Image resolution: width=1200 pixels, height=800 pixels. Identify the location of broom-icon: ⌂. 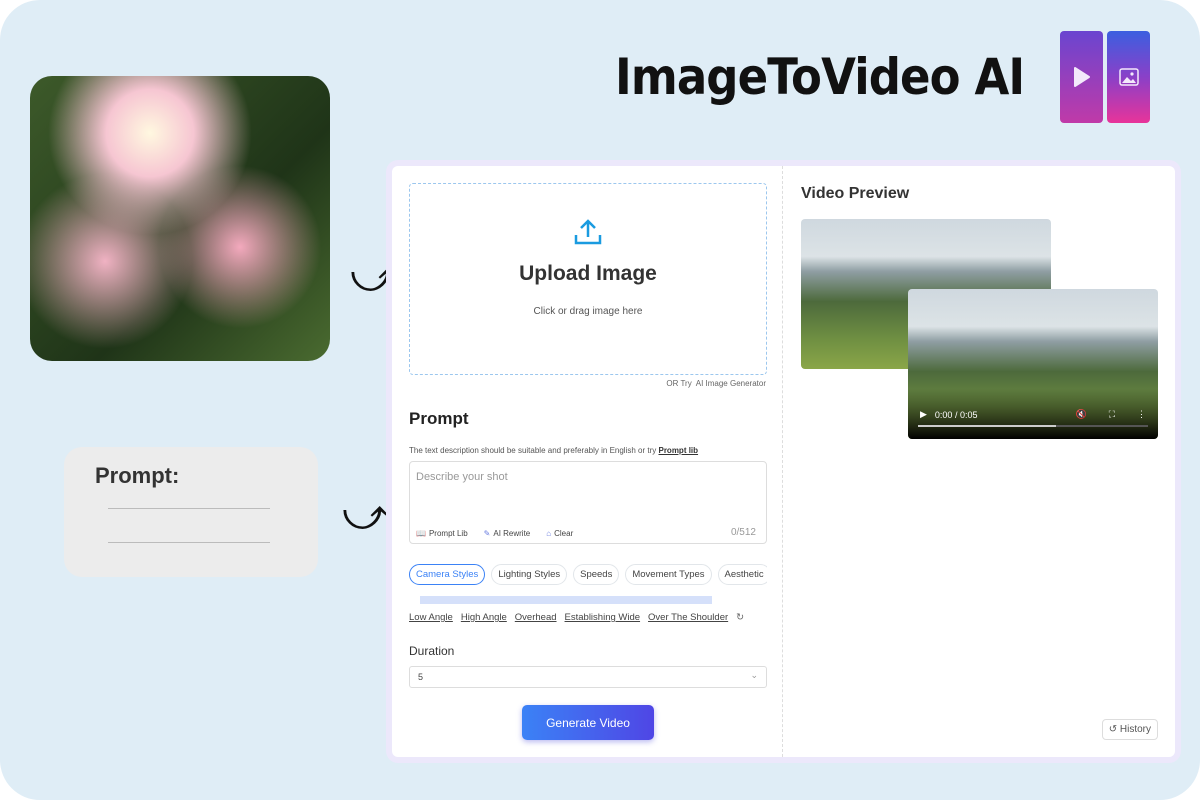
(549, 533).